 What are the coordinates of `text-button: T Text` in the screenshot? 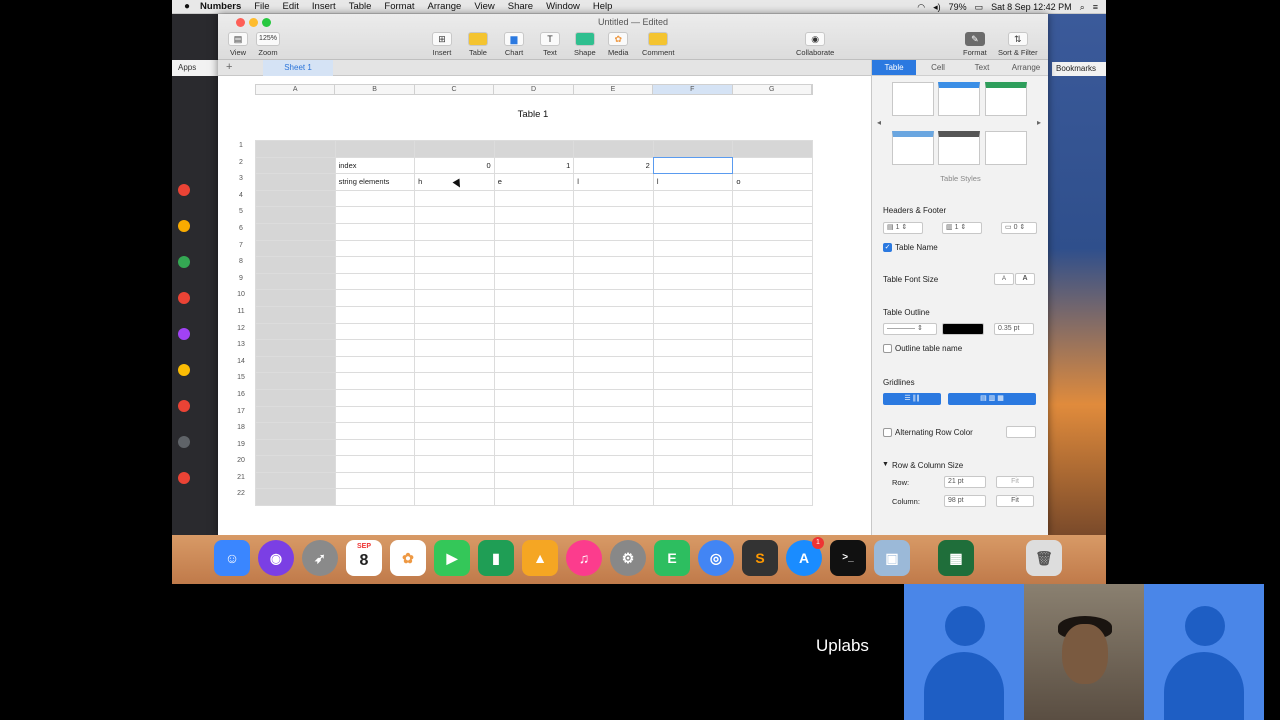 It's located at (550, 44).